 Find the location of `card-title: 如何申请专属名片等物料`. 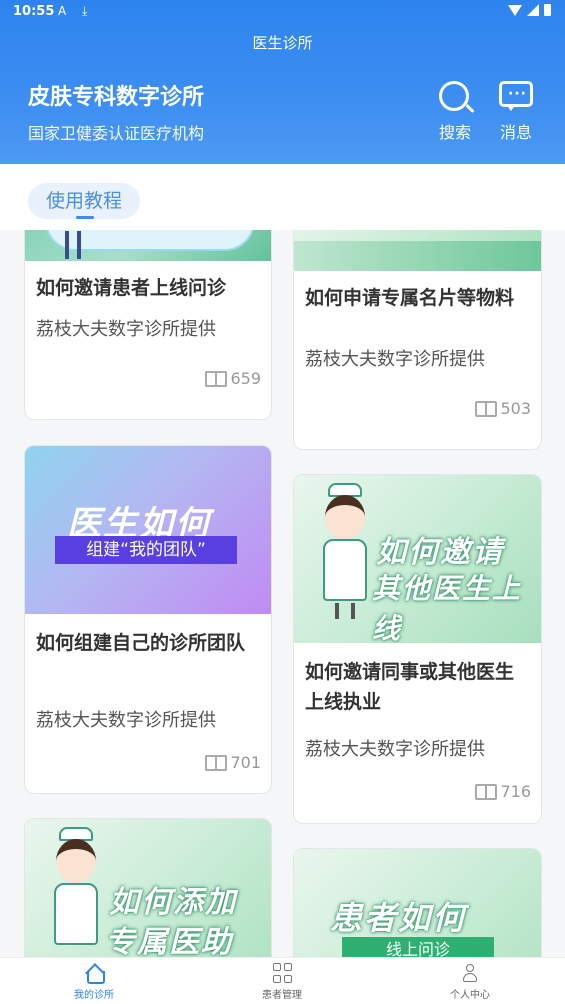

card-title: 如何申请专属名片等物料 is located at coordinates (410, 298).